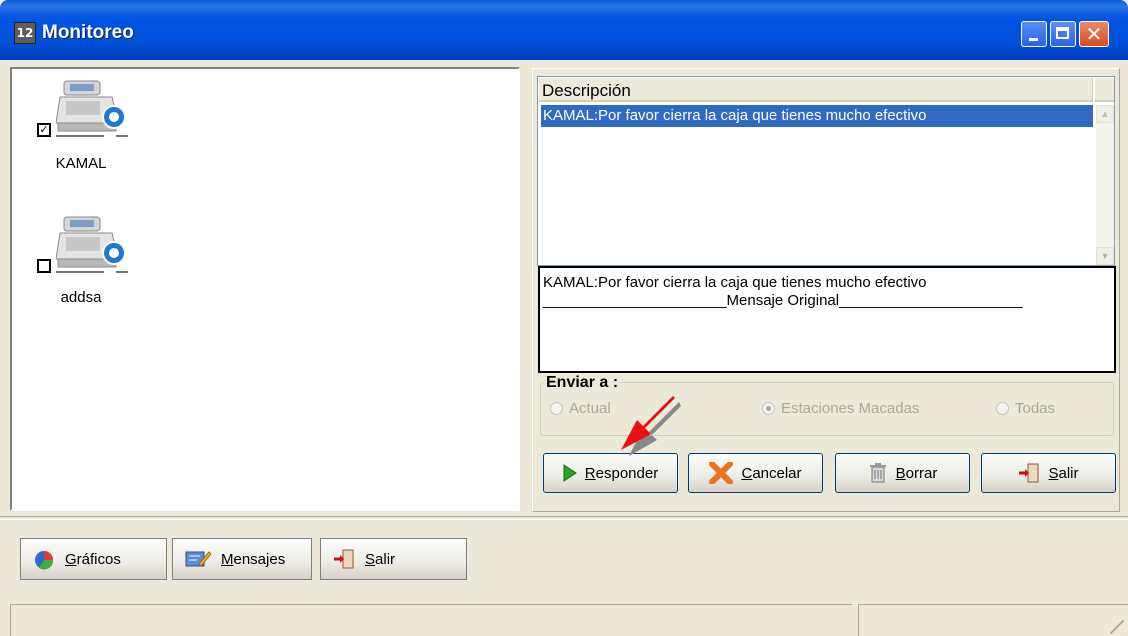 The image size is (1128, 636). I want to click on trash-icon, so click(877, 473).